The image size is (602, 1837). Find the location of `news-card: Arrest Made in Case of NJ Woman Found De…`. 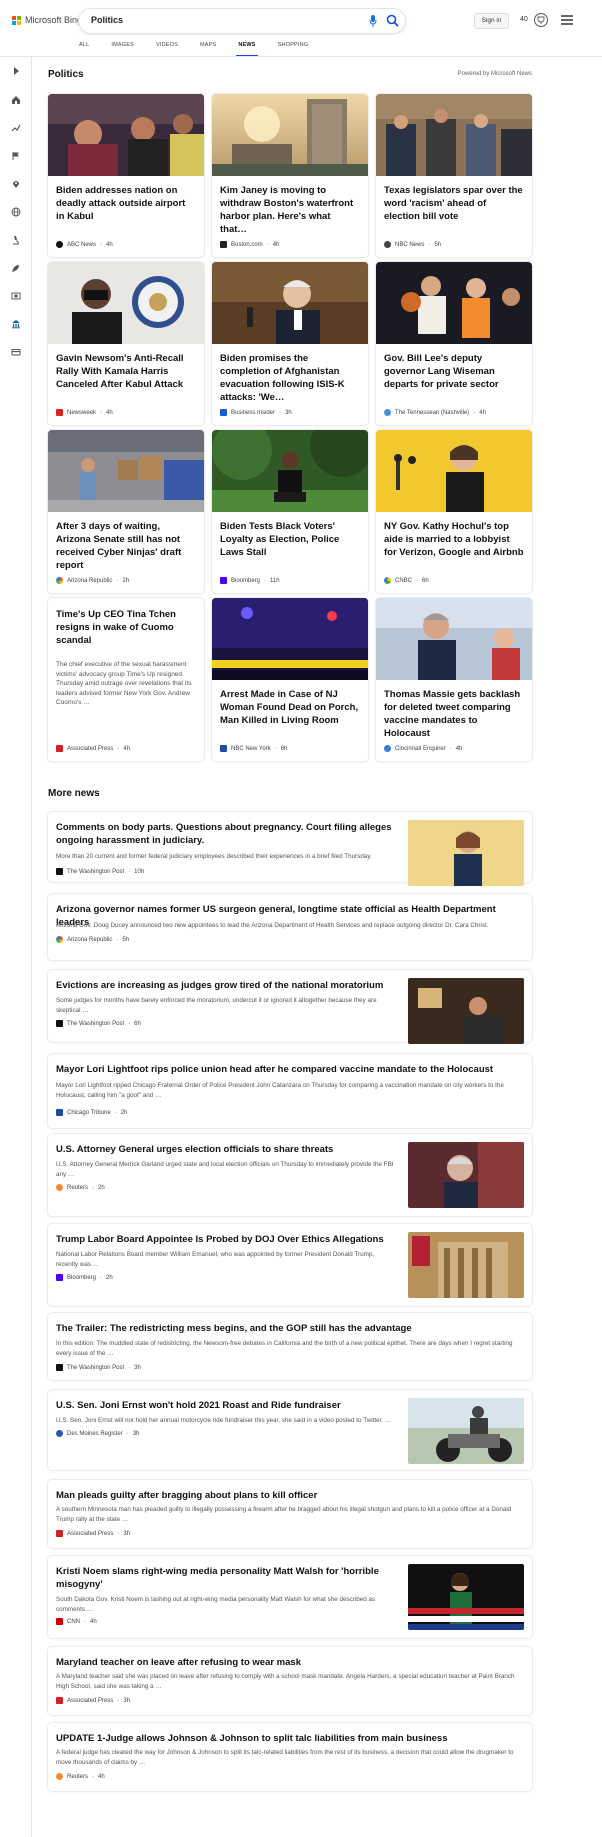

news-card: Arrest Made in Case of NJ Woman Found De… is located at coordinates (290, 679).